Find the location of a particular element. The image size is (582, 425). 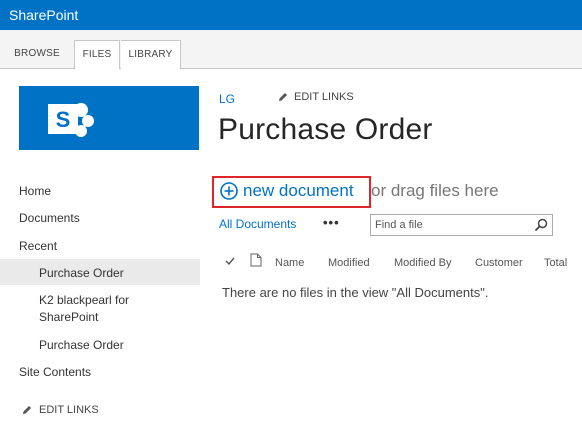

document-type-icon is located at coordinates (256, 260).